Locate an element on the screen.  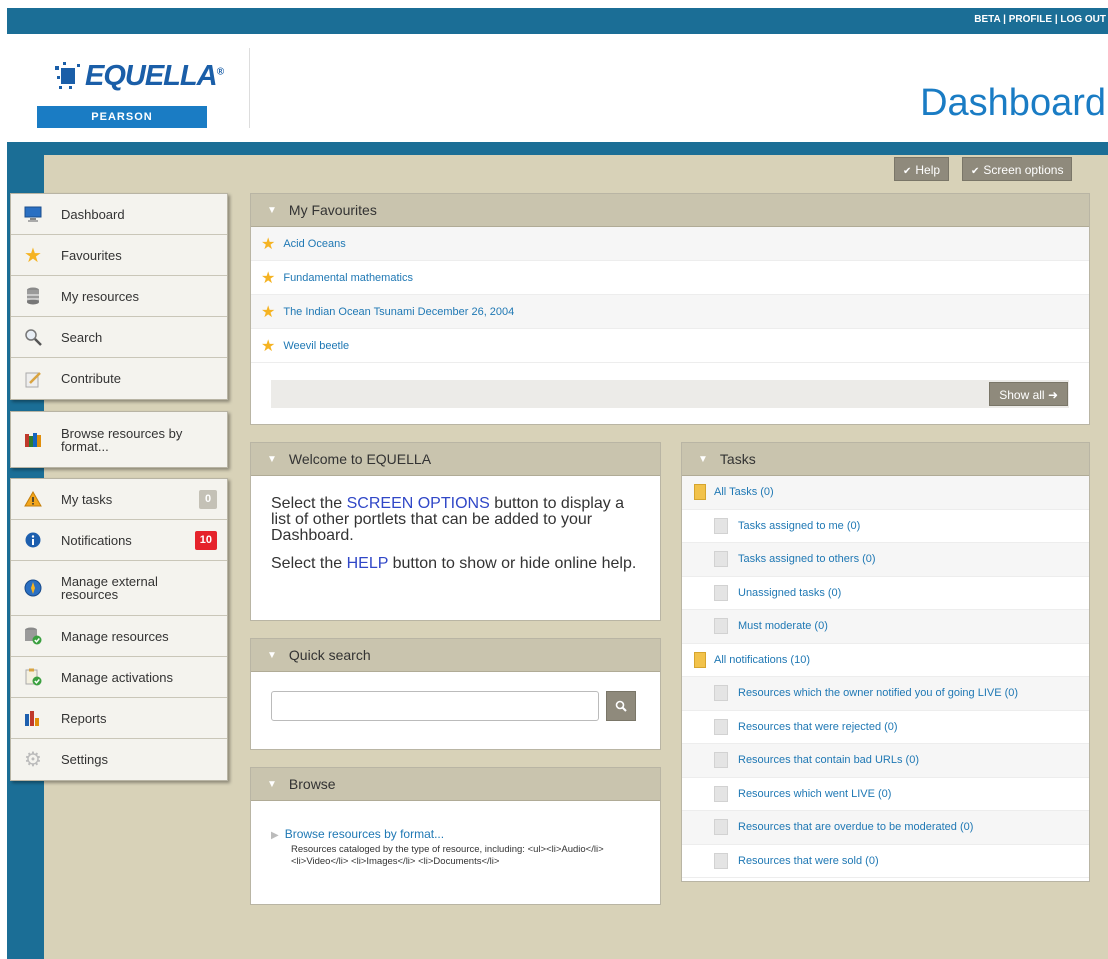
sidebar-item-label: Manage activations is located at coordinates (117, 677).